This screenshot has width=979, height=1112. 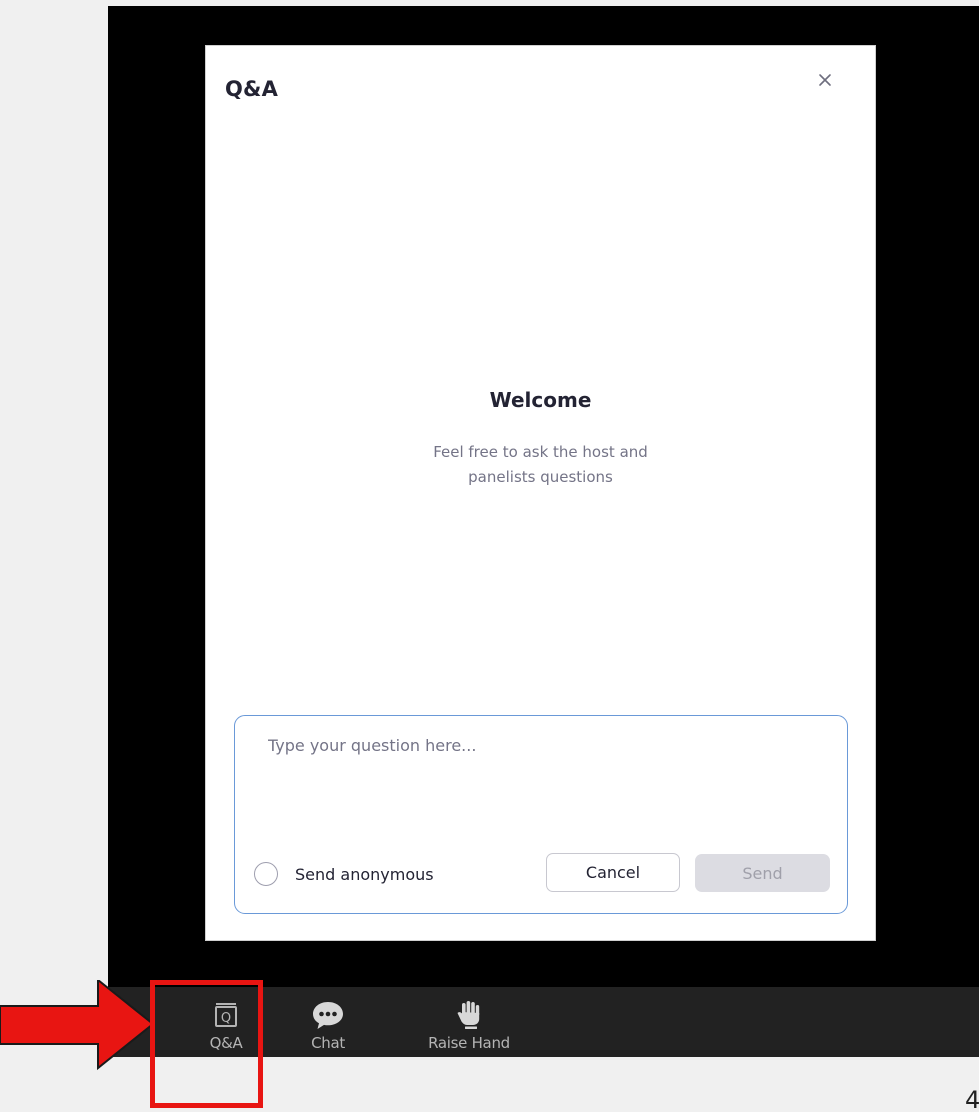 I want to click on meeting-toolbar: Q Q&A Chat Raise Hand, so click(x=543, y=1022).